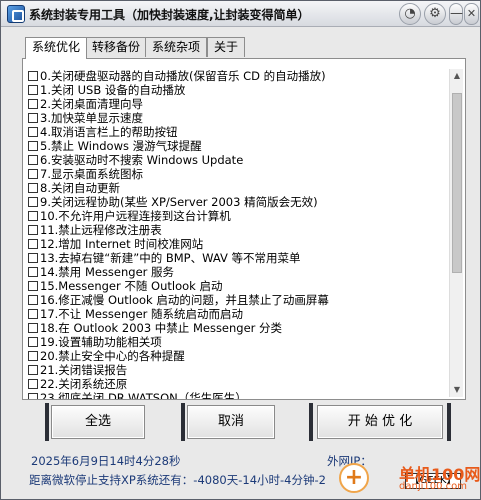  What do you see at coordinates (244, 286) in the screenshot?
I see `list-item: 15.Messenger 不随 Outlook 启动` at bounding box center [244, 286].